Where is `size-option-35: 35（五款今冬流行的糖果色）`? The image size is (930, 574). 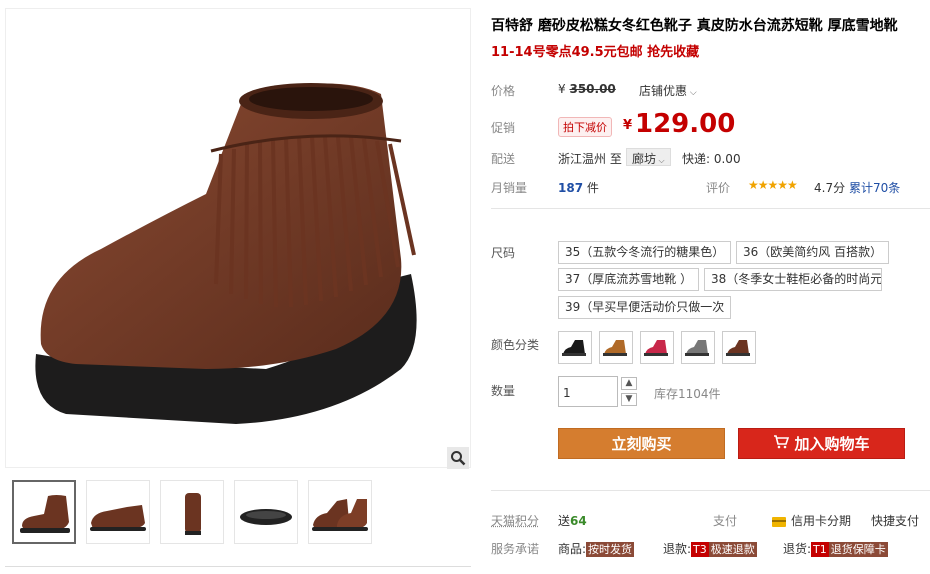
size-option-35: 35（五款今冬流行的糖果色） is located at coordinates (645, 252).